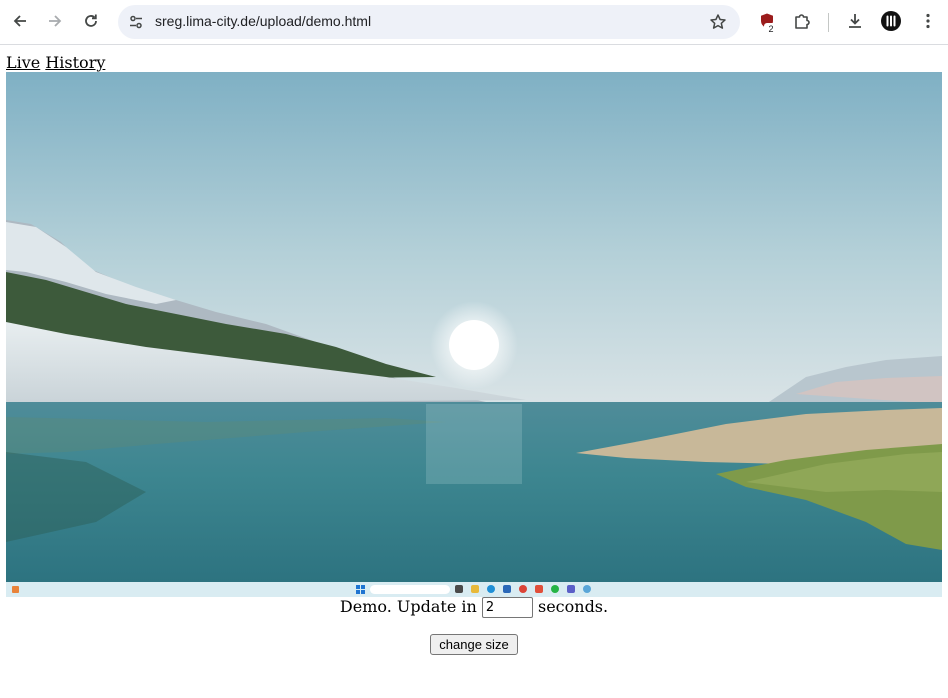 The image size is (948, 698). I want to click on back-button, so click(20, 21).